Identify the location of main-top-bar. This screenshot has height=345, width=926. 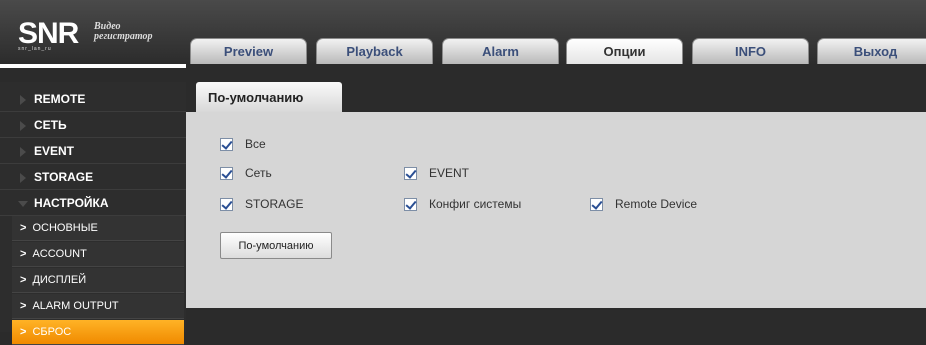
(556, 75).